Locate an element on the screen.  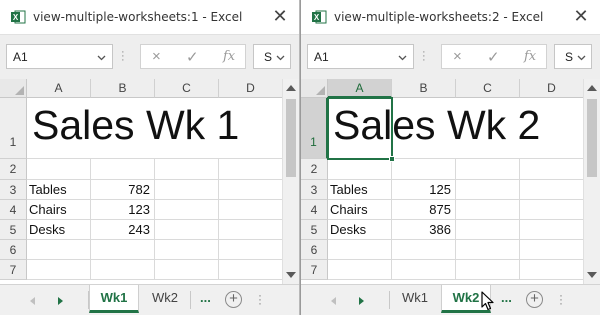
cell-b5: 243 is located at coordinates (123, 230).